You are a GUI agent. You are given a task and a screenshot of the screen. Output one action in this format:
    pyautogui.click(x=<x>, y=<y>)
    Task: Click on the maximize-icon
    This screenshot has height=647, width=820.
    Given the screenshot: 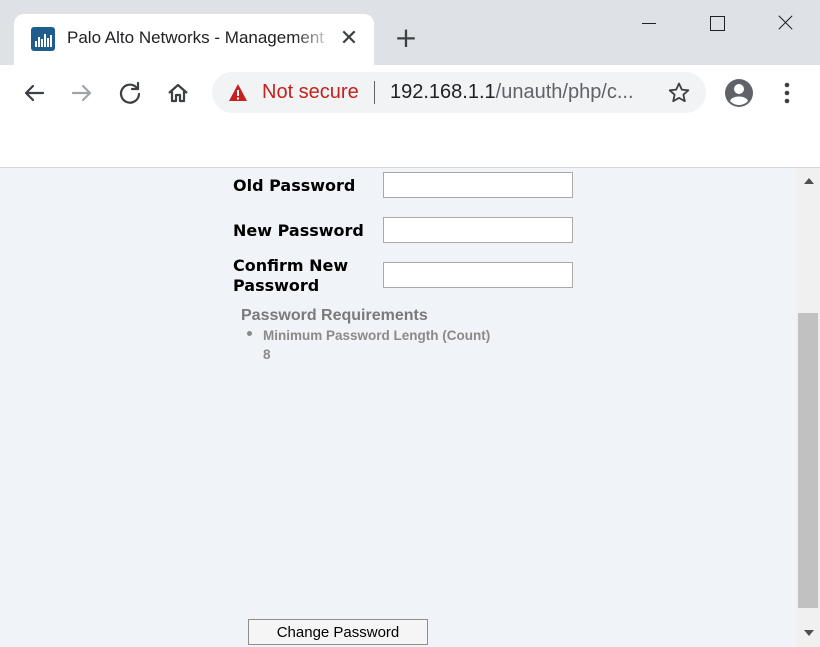 What is the action you would take?
    pyautogui.click(x=717, y=23)
    